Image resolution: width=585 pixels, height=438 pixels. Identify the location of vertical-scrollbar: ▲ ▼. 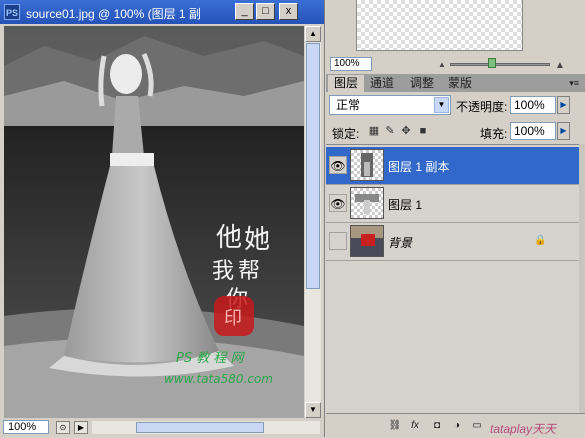
(313, 222).